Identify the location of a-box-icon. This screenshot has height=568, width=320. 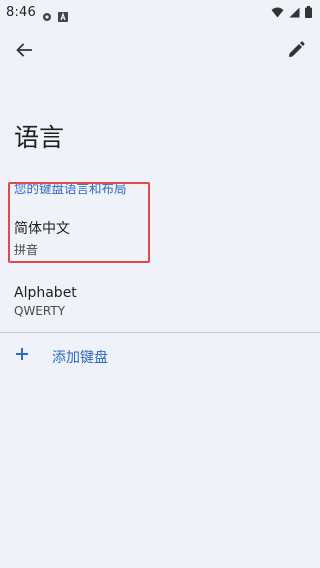
(63, 14).